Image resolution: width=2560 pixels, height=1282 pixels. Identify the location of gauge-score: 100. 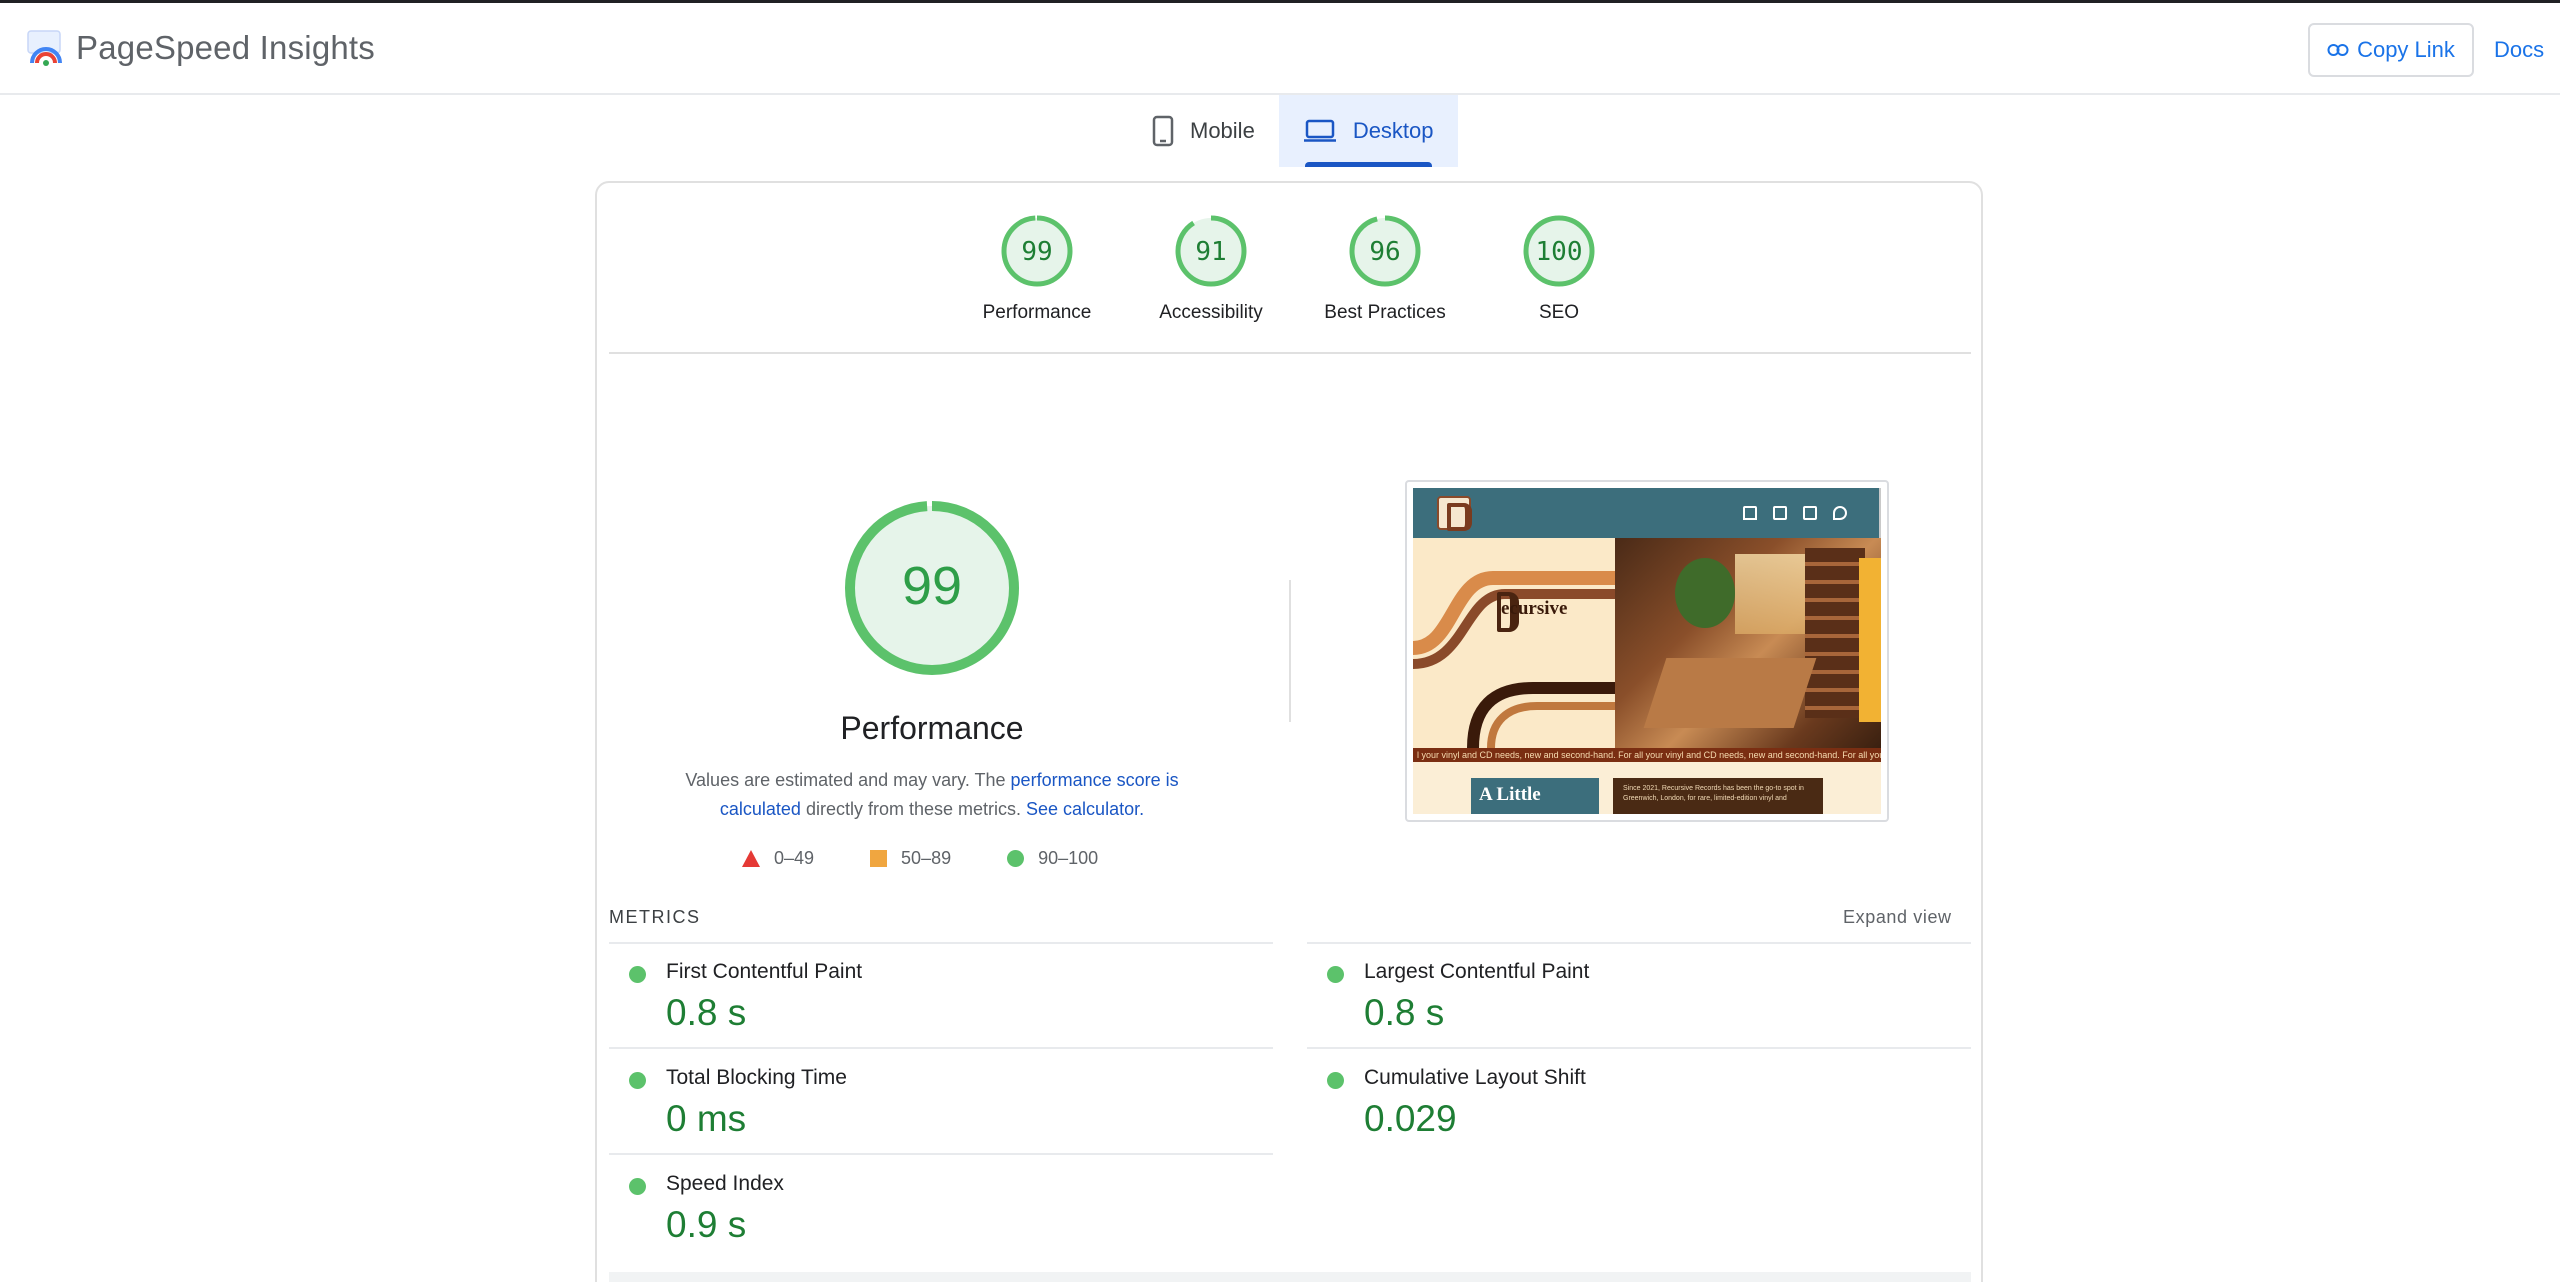
(1559, 252).